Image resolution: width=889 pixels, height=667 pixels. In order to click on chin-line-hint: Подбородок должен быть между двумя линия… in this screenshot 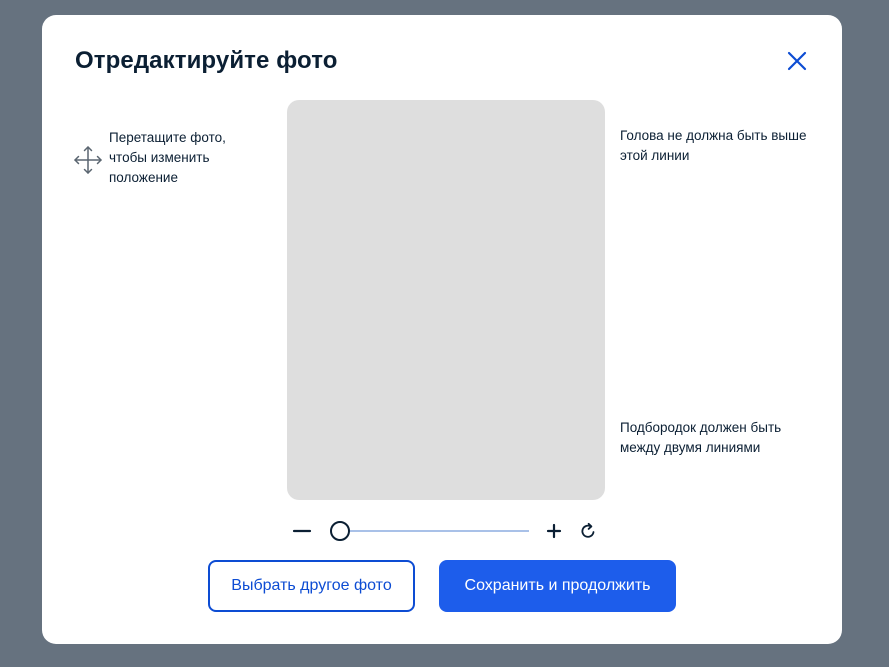, I will do `click(701, 437)`.